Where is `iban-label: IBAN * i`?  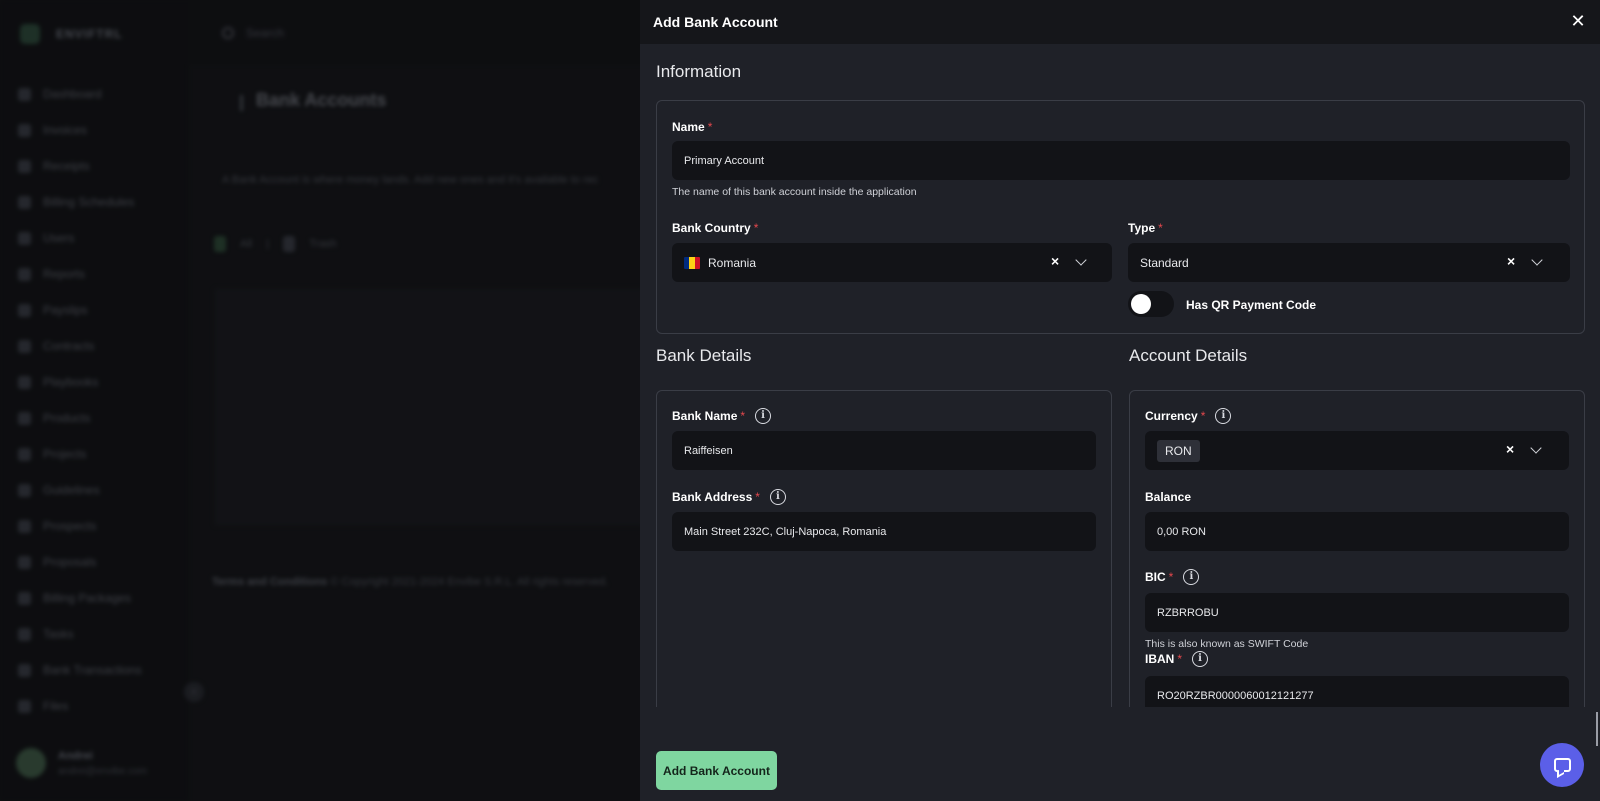 iban-label: IBAN * i is located at coordinates (1177, 659).